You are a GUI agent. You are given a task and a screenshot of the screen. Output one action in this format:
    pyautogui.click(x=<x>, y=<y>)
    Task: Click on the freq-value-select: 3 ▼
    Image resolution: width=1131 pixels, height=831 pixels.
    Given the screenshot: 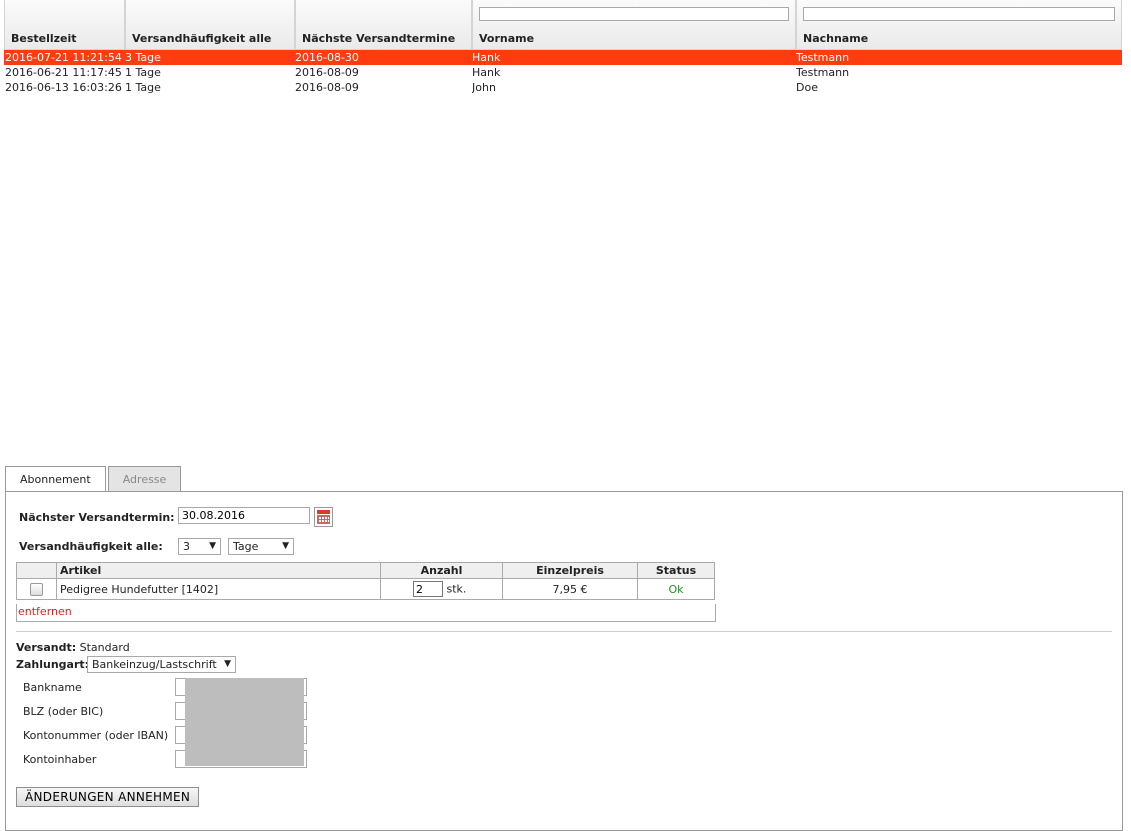 What is the action you would take?
    pyautogui.click(x=199, y=546)
    